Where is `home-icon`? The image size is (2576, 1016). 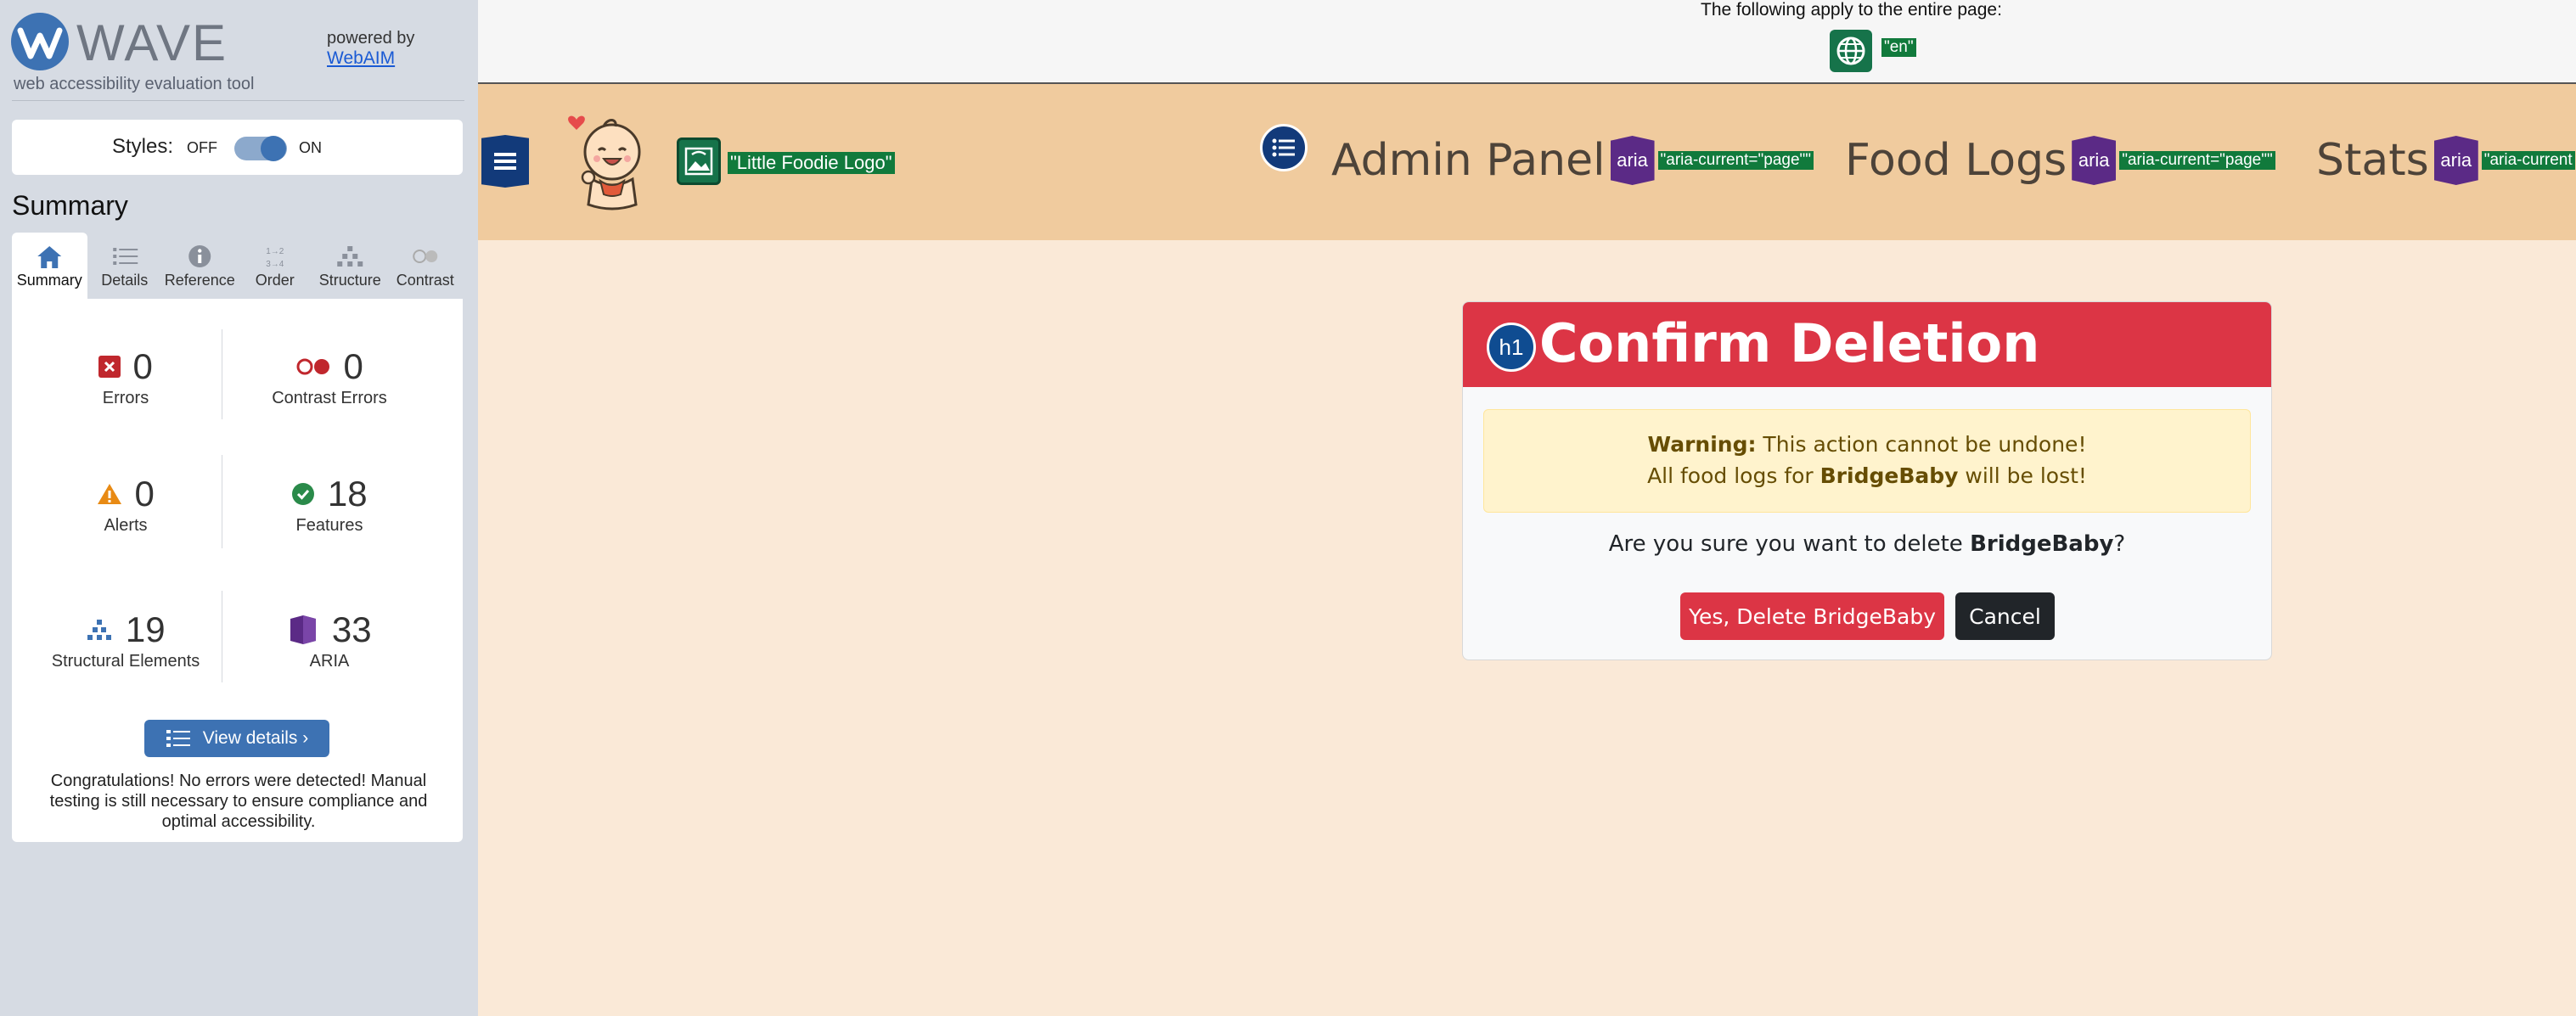
home-icon is located at coordinates (49, 257).